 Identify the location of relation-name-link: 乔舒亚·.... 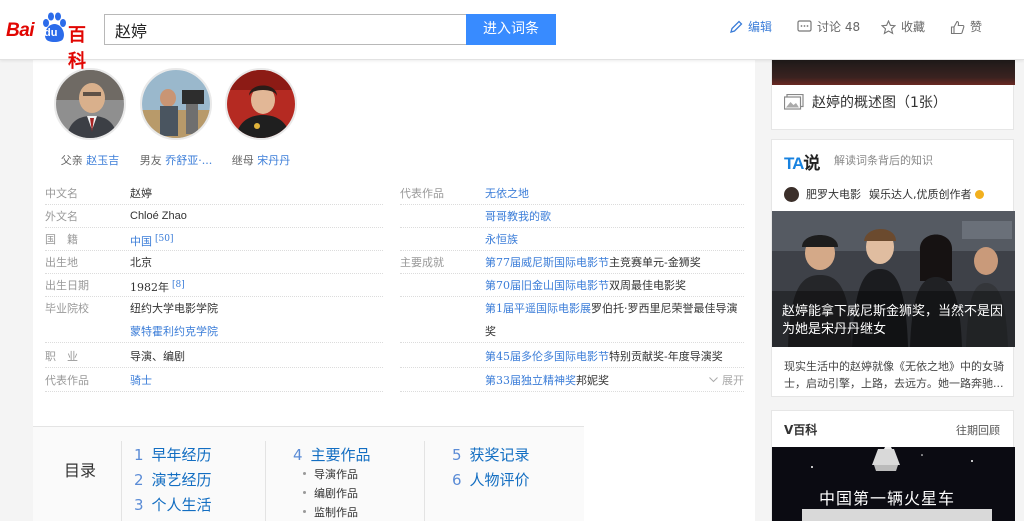
(188, 160).